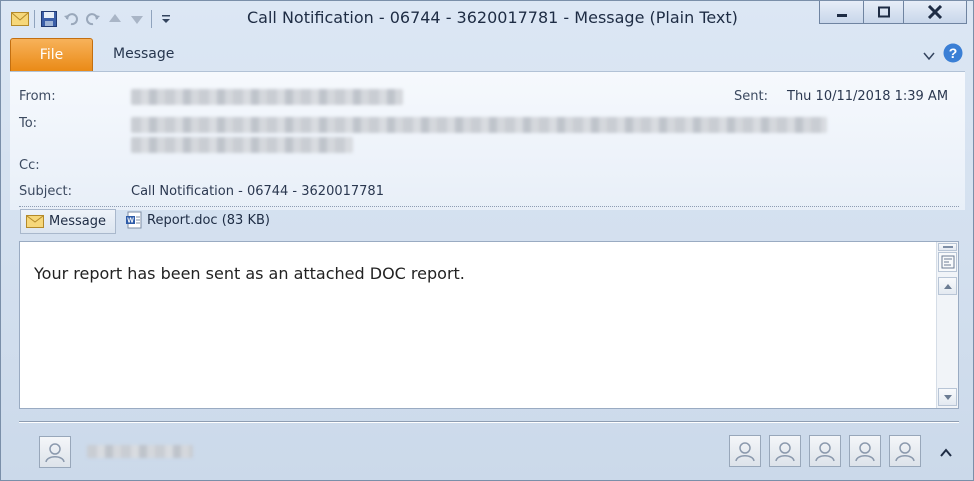 This screenshot has height=481, width=974. I want to click on scroll-up-button, so click(947, 286).